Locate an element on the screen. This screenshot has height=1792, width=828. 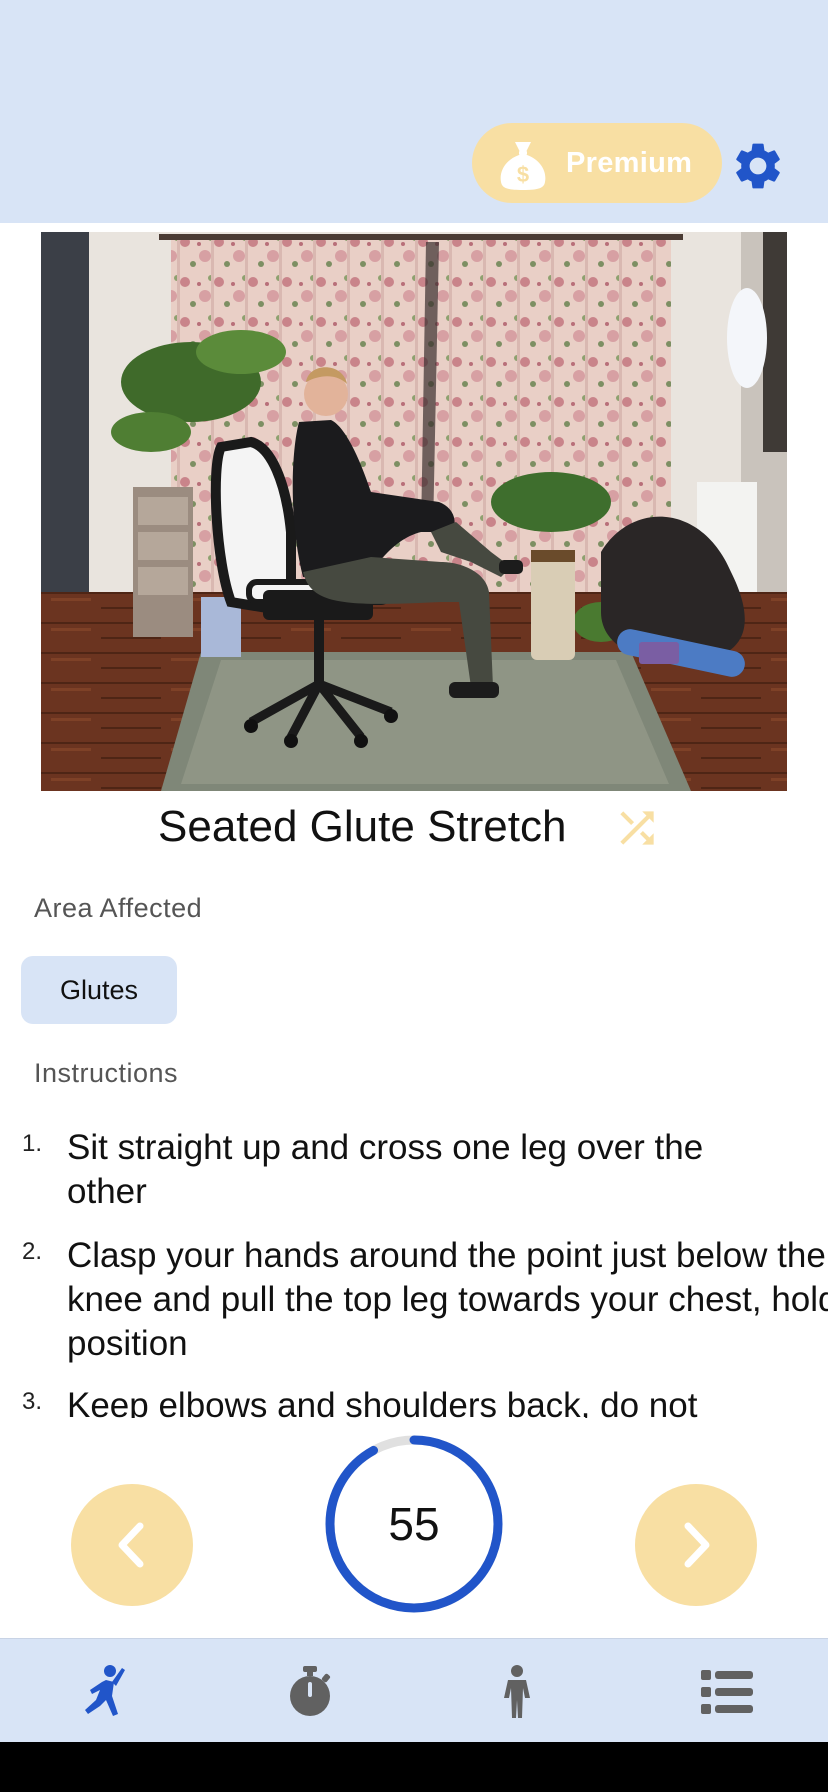
nav-tab-timer is located at coordinates (310, 1691).